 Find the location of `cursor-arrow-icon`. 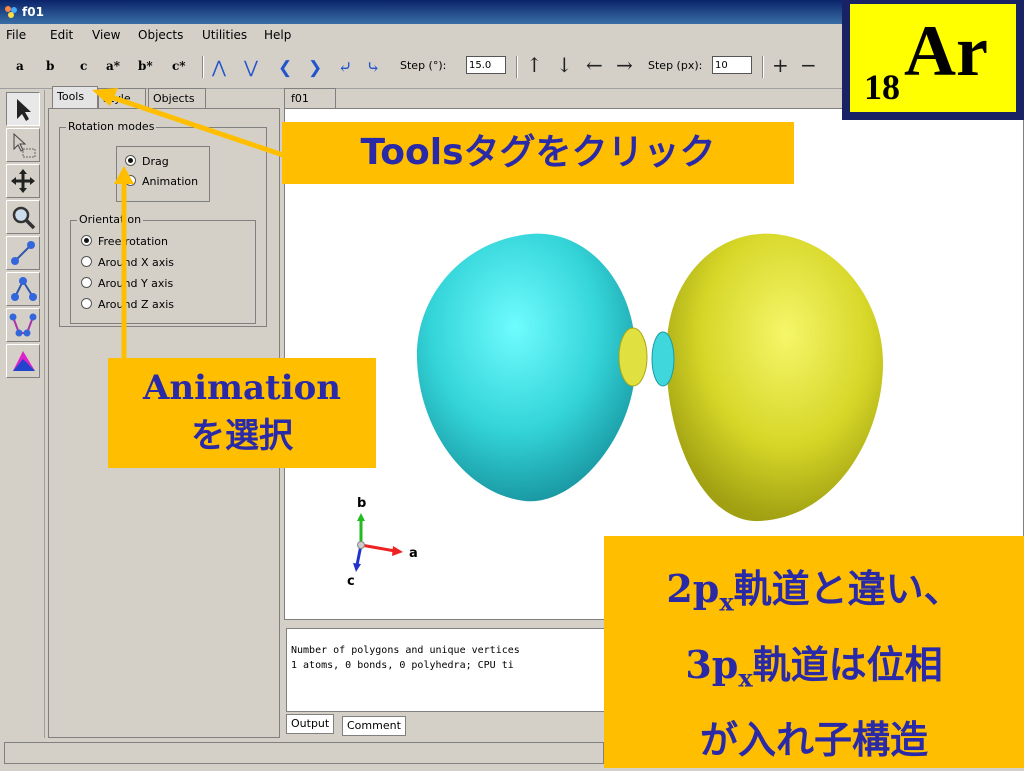

cursor-arrow-icon is located at coordinates (24, 110).